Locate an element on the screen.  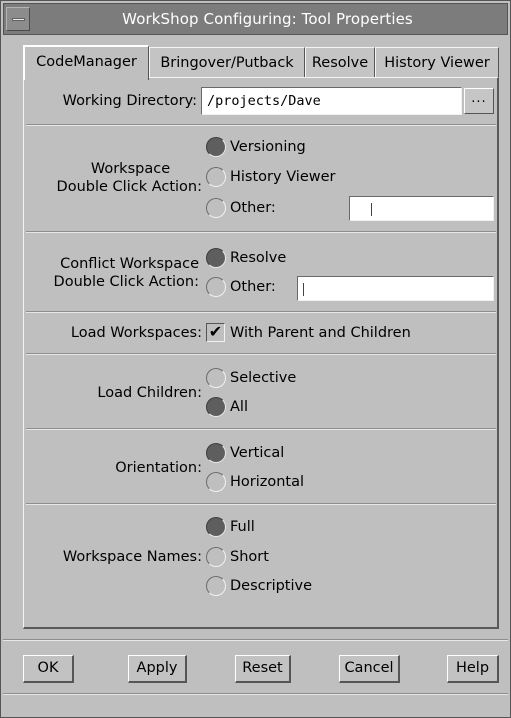
load-children-label: Load Children: is located at coordinates (149, 393).